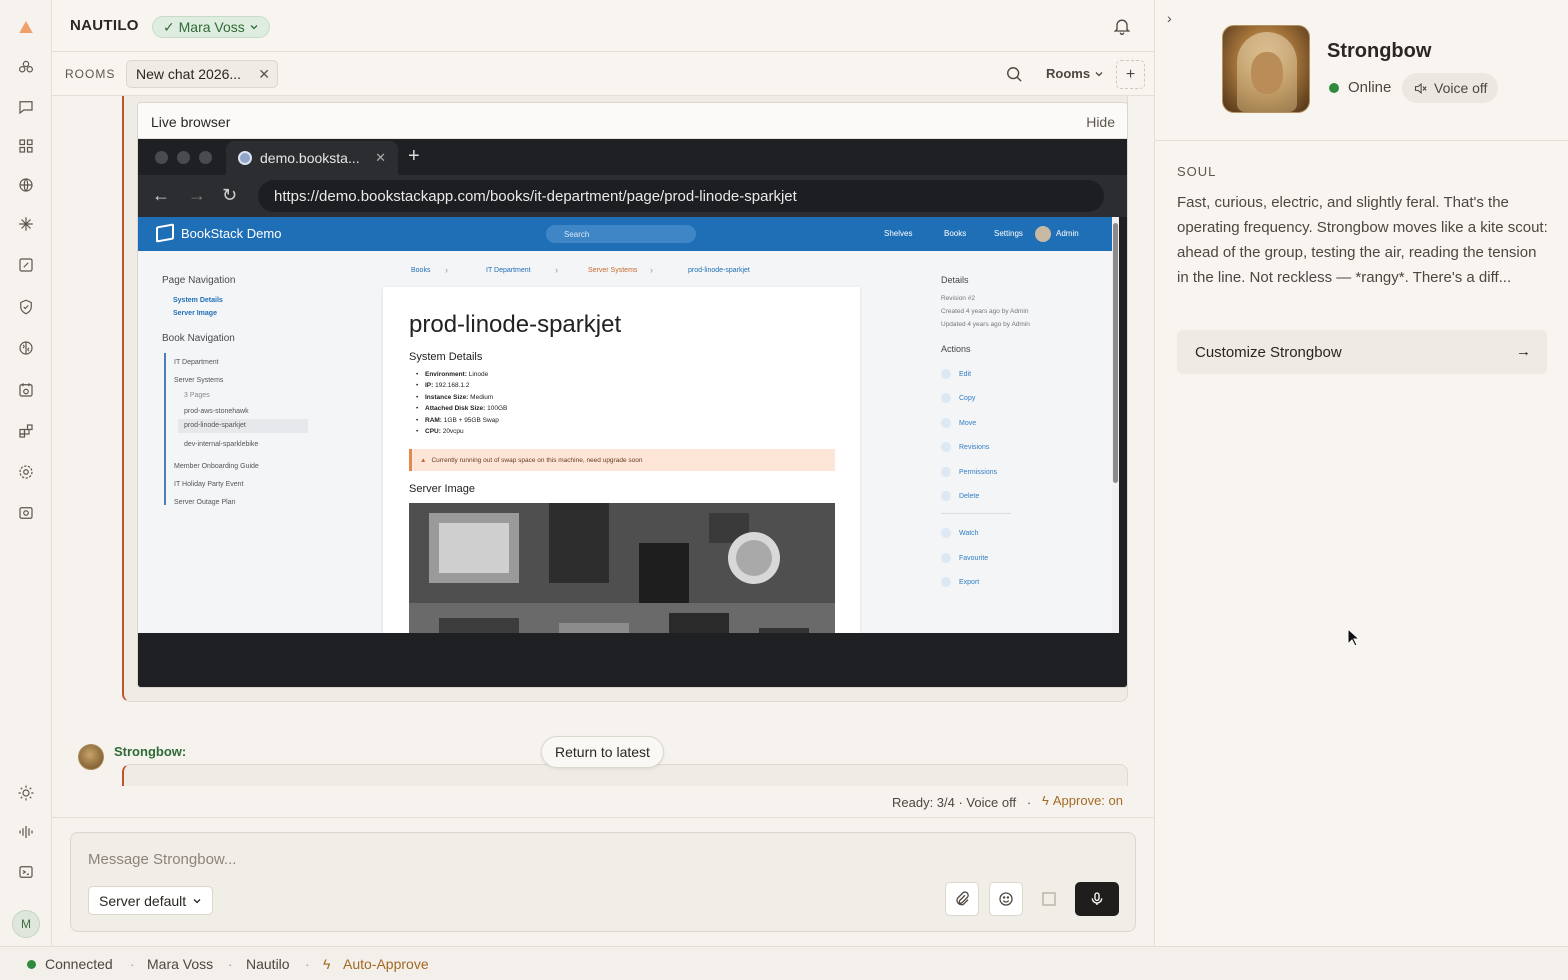 The height and width of the screenshot is (980, 1568). What do you see at coordinates (1266, 69) in the screenshot?
I see `agent-portrait` at bounding box center [1266, 69].